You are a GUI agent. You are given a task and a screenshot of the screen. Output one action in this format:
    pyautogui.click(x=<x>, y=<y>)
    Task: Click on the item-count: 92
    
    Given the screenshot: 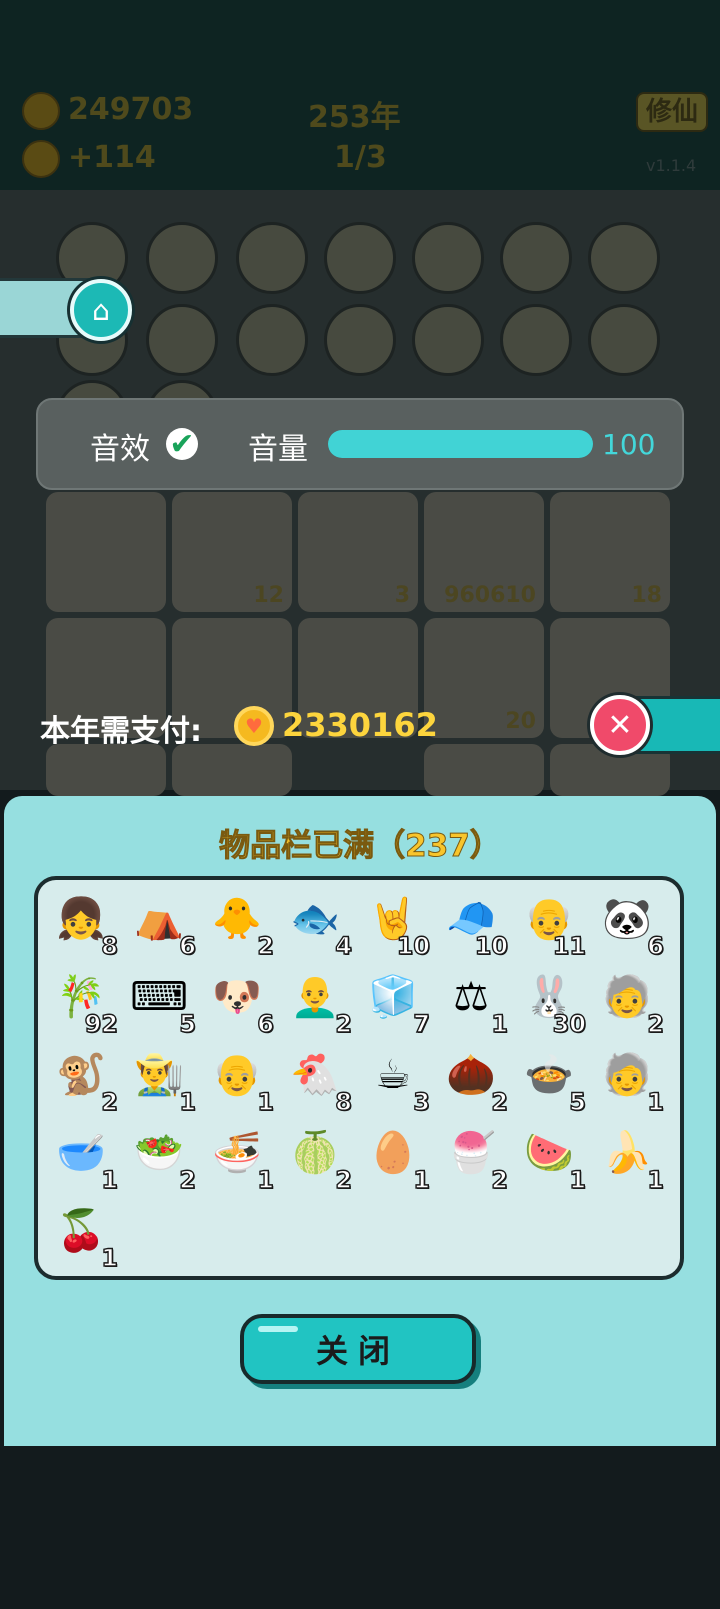 What is the action you would take?
    pyautogui.click(x=101, y=1023)
    